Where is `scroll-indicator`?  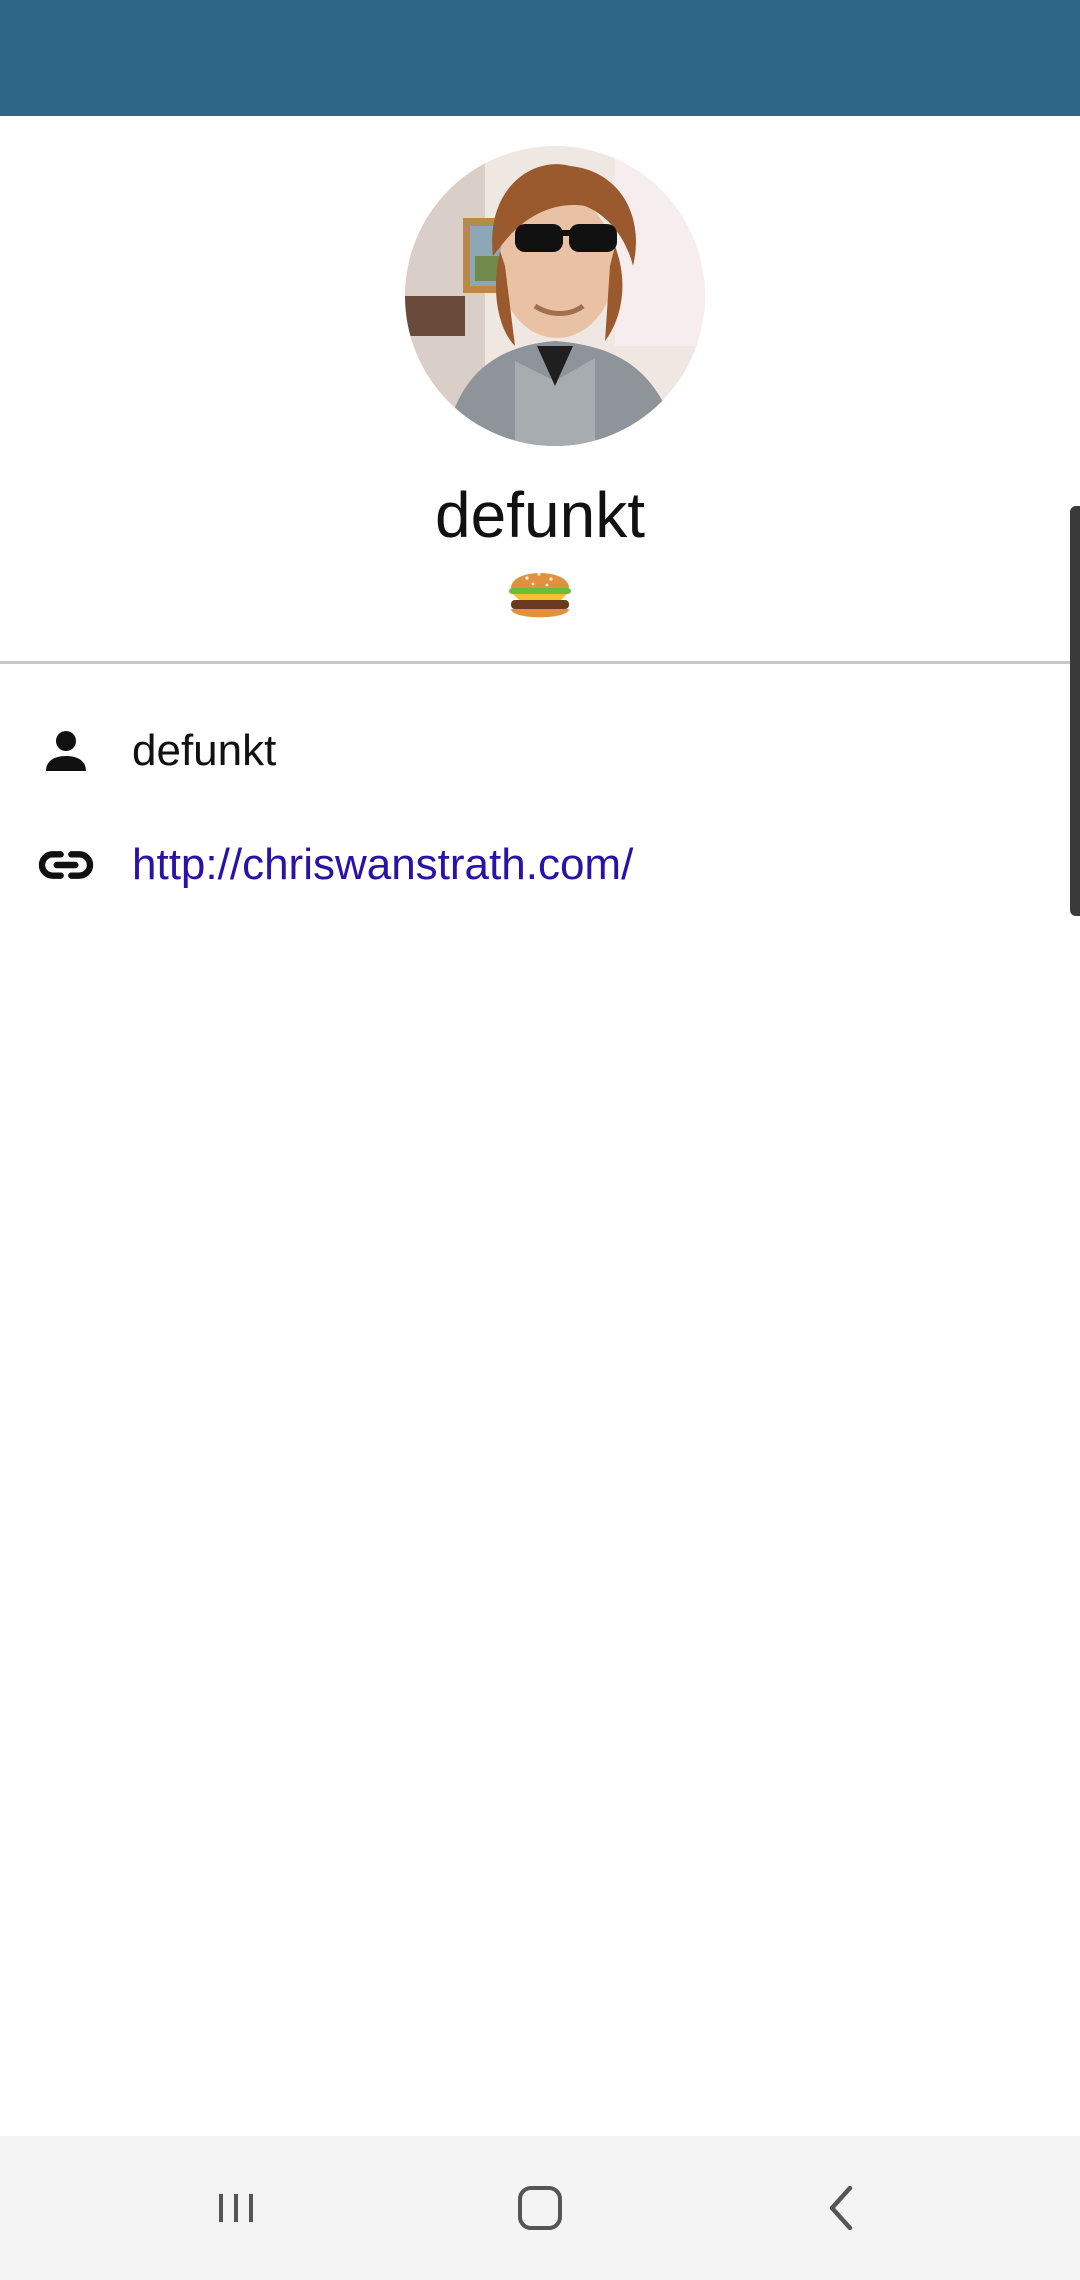
scroll-indicator is located at coordinates (1075, 711).